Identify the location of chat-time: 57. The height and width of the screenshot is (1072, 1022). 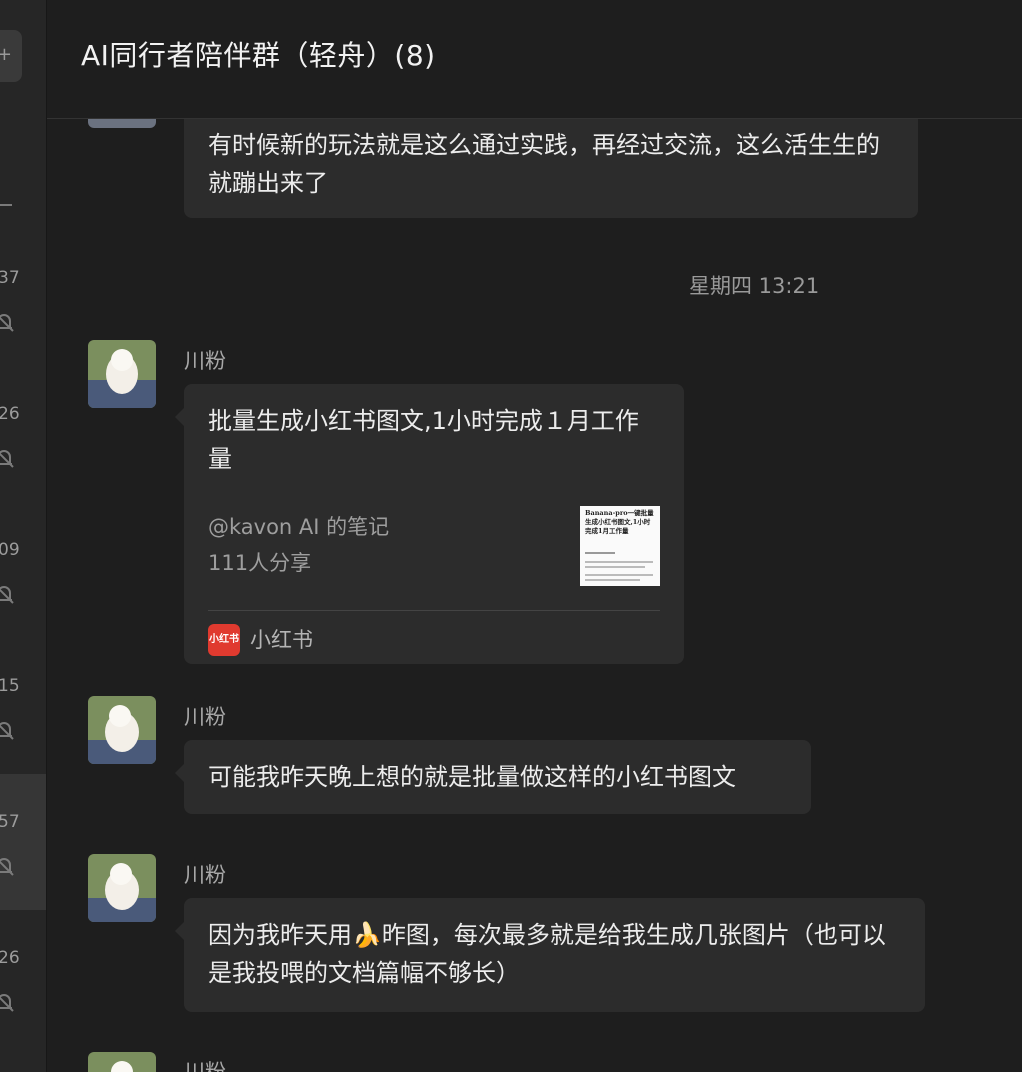
(10, 822).